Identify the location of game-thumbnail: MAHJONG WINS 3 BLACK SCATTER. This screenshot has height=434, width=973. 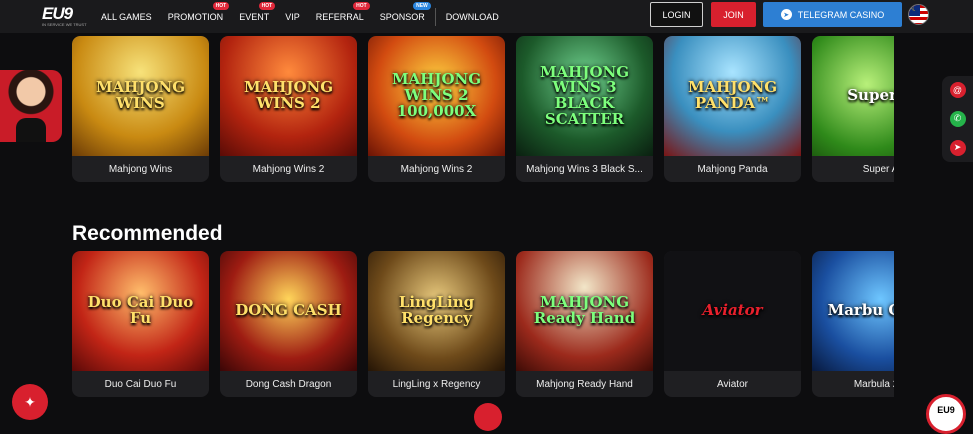
(584, 96).